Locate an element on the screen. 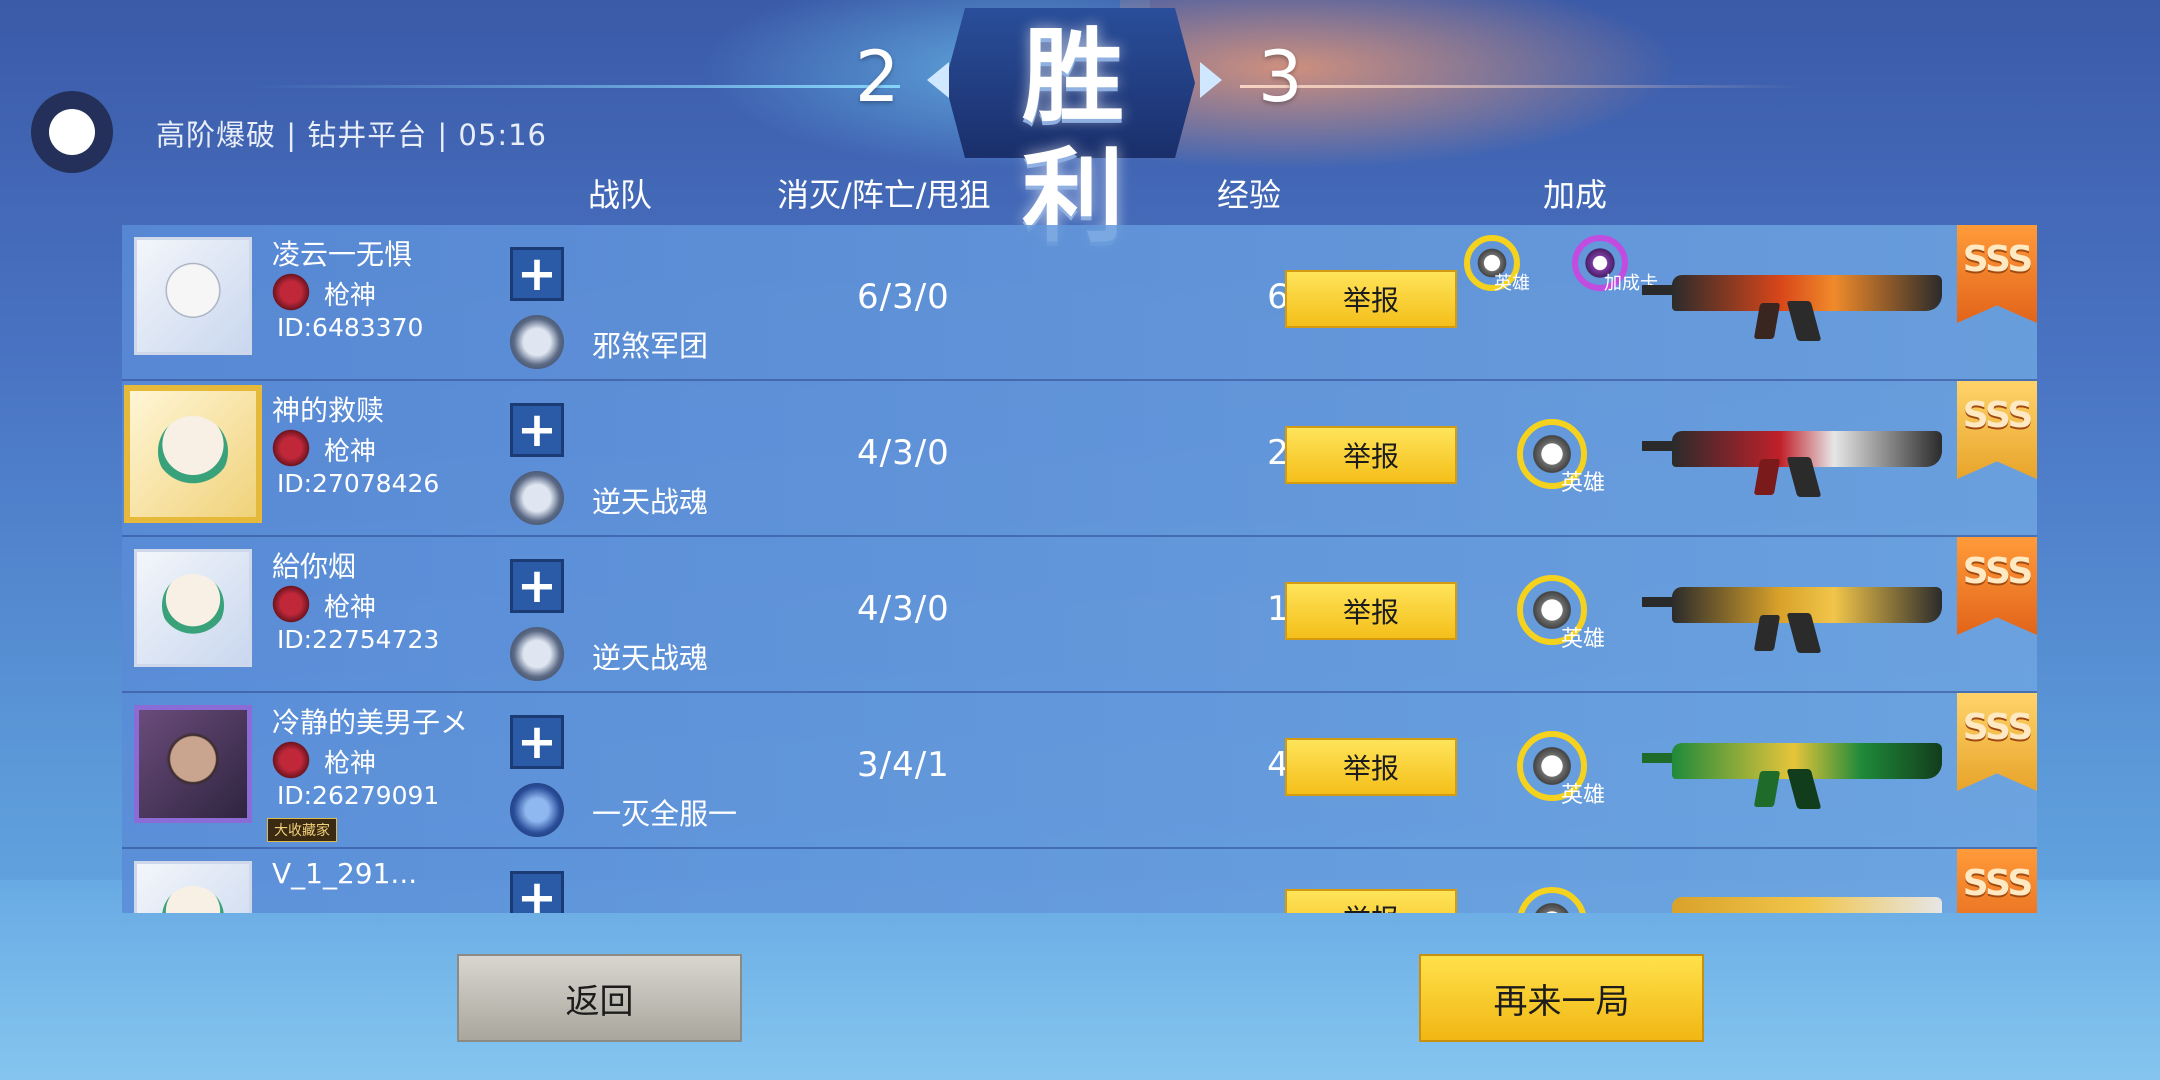 This screenshot has height=1080, width=2160. collector-badge: 大收藏家 is located at coordinates (302, 830).